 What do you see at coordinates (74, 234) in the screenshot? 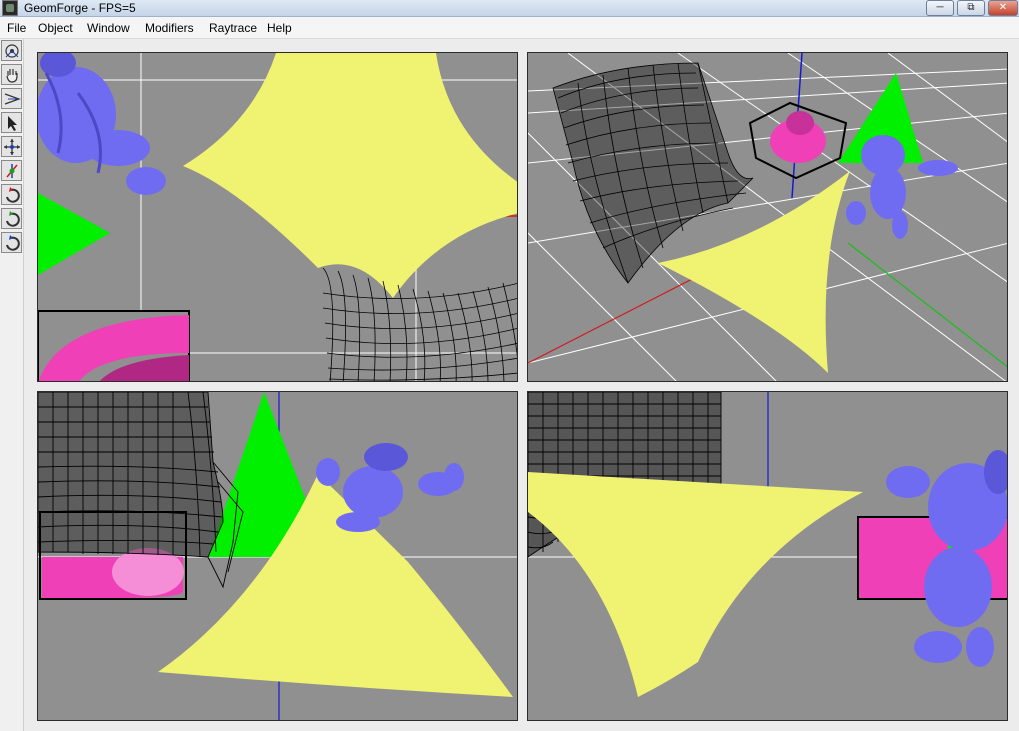
I see `green-cone` at bounding box center [74, 234].